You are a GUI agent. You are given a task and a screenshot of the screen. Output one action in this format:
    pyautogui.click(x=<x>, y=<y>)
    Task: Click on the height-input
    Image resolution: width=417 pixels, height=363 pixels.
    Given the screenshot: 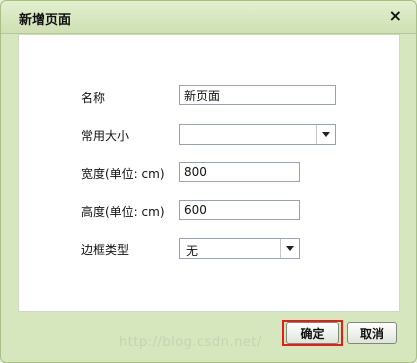 What is the action you would take?
    pyautogui.click(x=239, y=210)
    